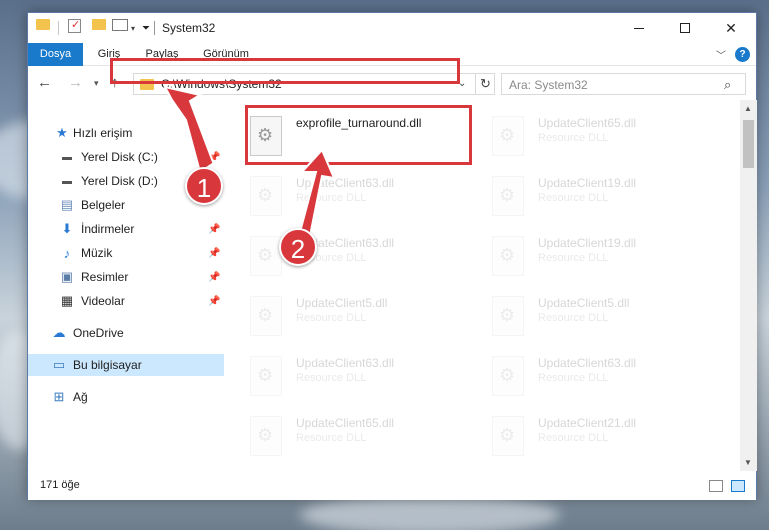 This screenshot has height=530, width=769. Describe the element at coordinates (75, 82) in the screenshot. I see `forward-arrow-icon: →` at that location.